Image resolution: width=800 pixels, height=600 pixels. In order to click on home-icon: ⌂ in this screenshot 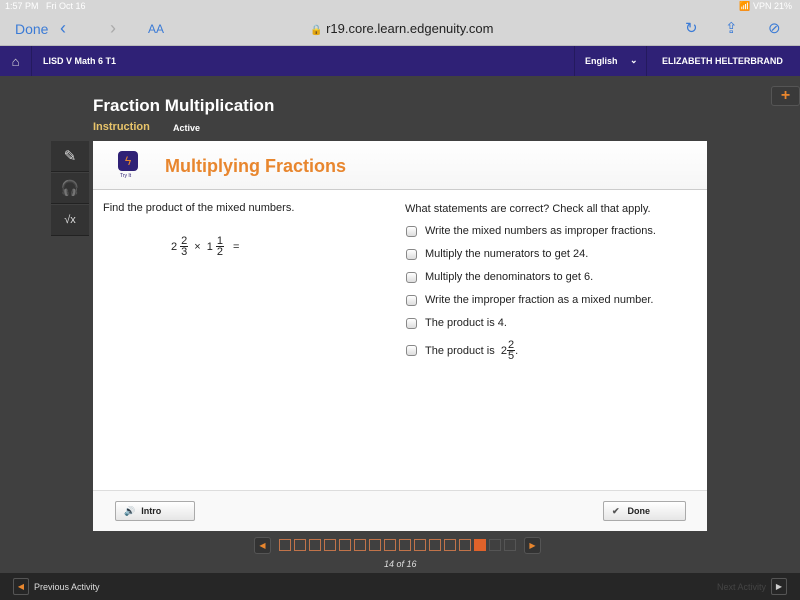, I will do `click(16, 61)`.